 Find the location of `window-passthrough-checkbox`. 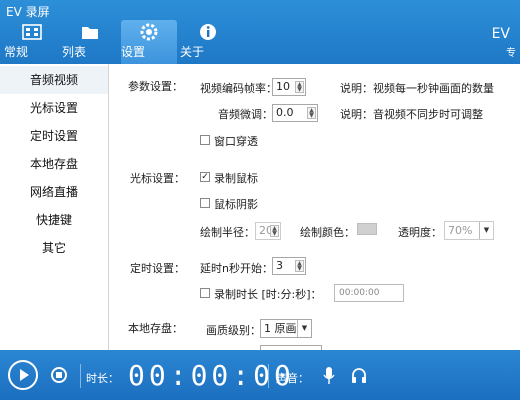

window-passthrough-checkbox is located at coordinates (205, 140).